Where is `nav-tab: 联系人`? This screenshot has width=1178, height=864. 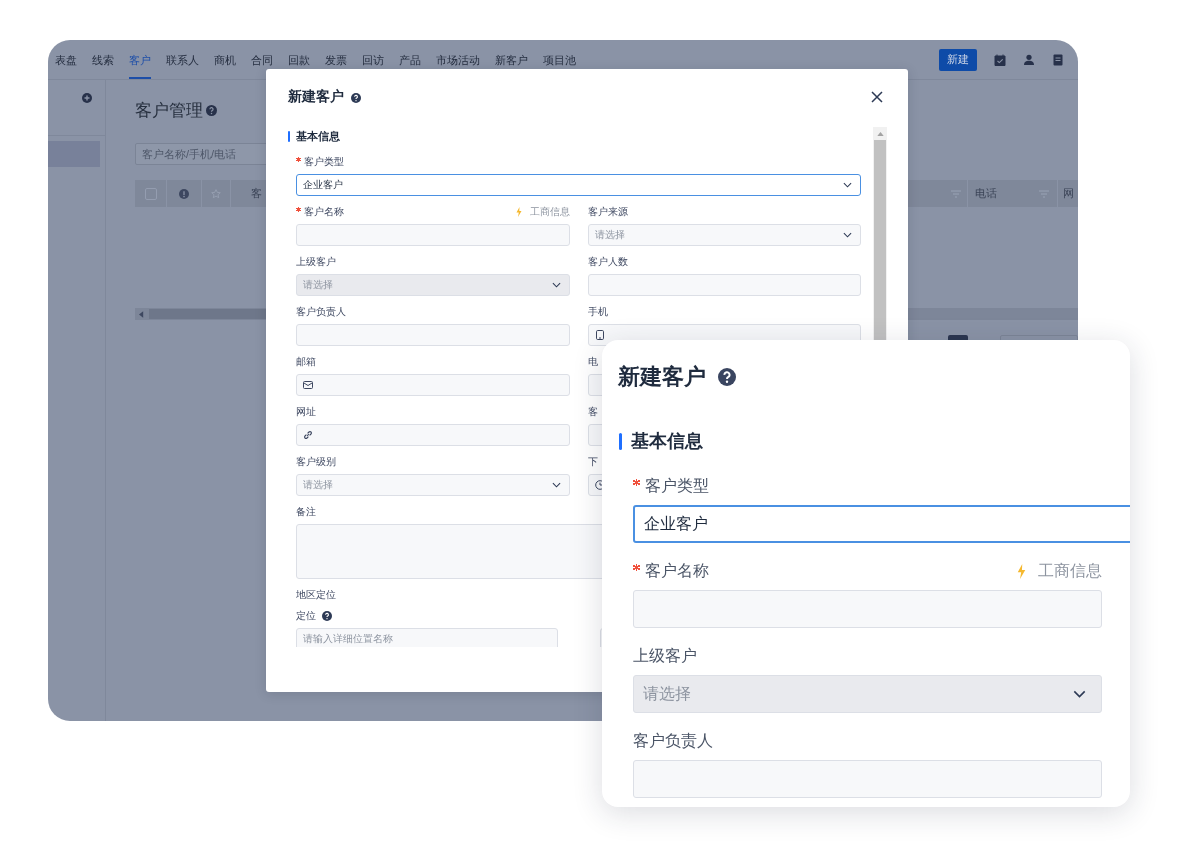 nav-tab: 联系人 is located at coordinates (182, 59).